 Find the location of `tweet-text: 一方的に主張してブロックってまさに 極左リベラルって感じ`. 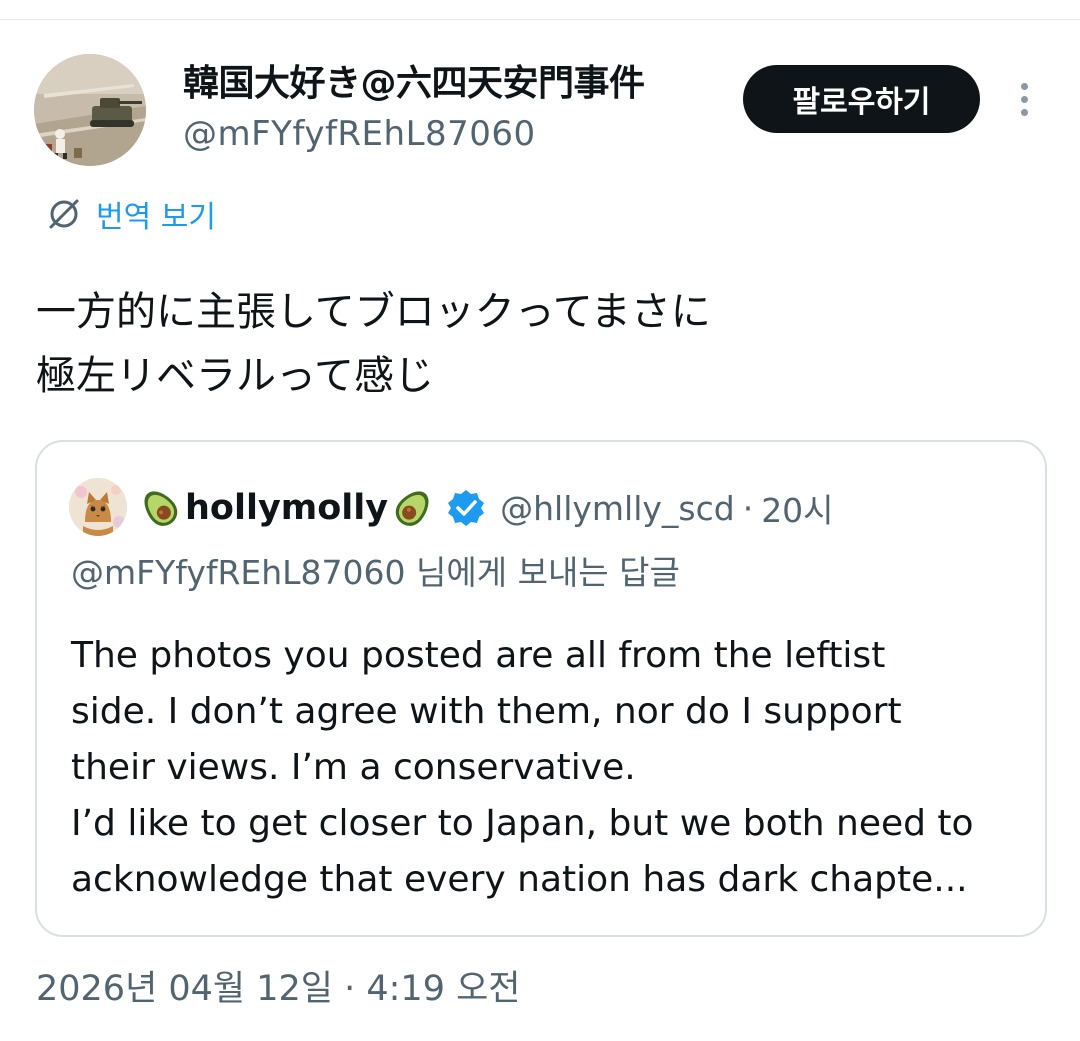

tweet-text: 一方的に主張してブロックってまさに 極左リベラルって感じ is located at coordinates (373, 344).